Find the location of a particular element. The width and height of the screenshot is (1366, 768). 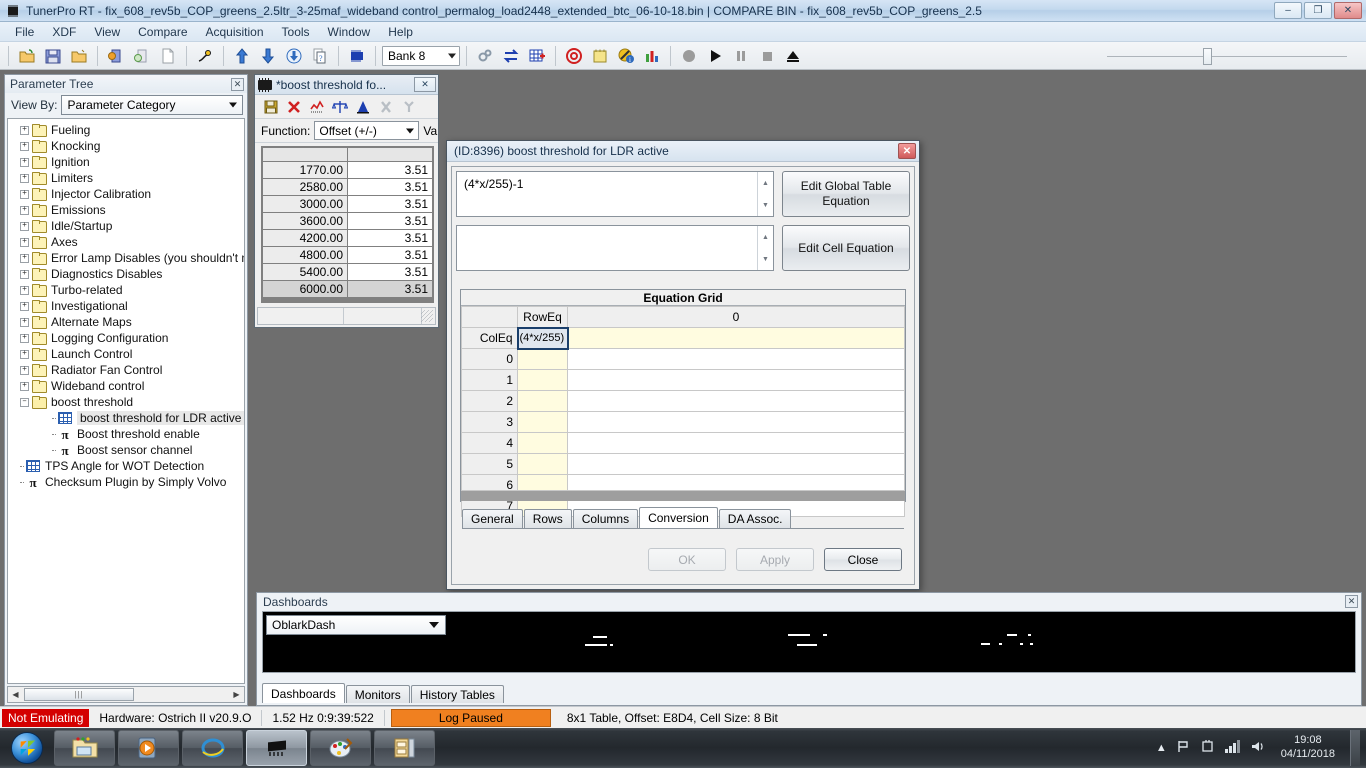

equation-grid-row: 2 is located at coordinates (683, 401).